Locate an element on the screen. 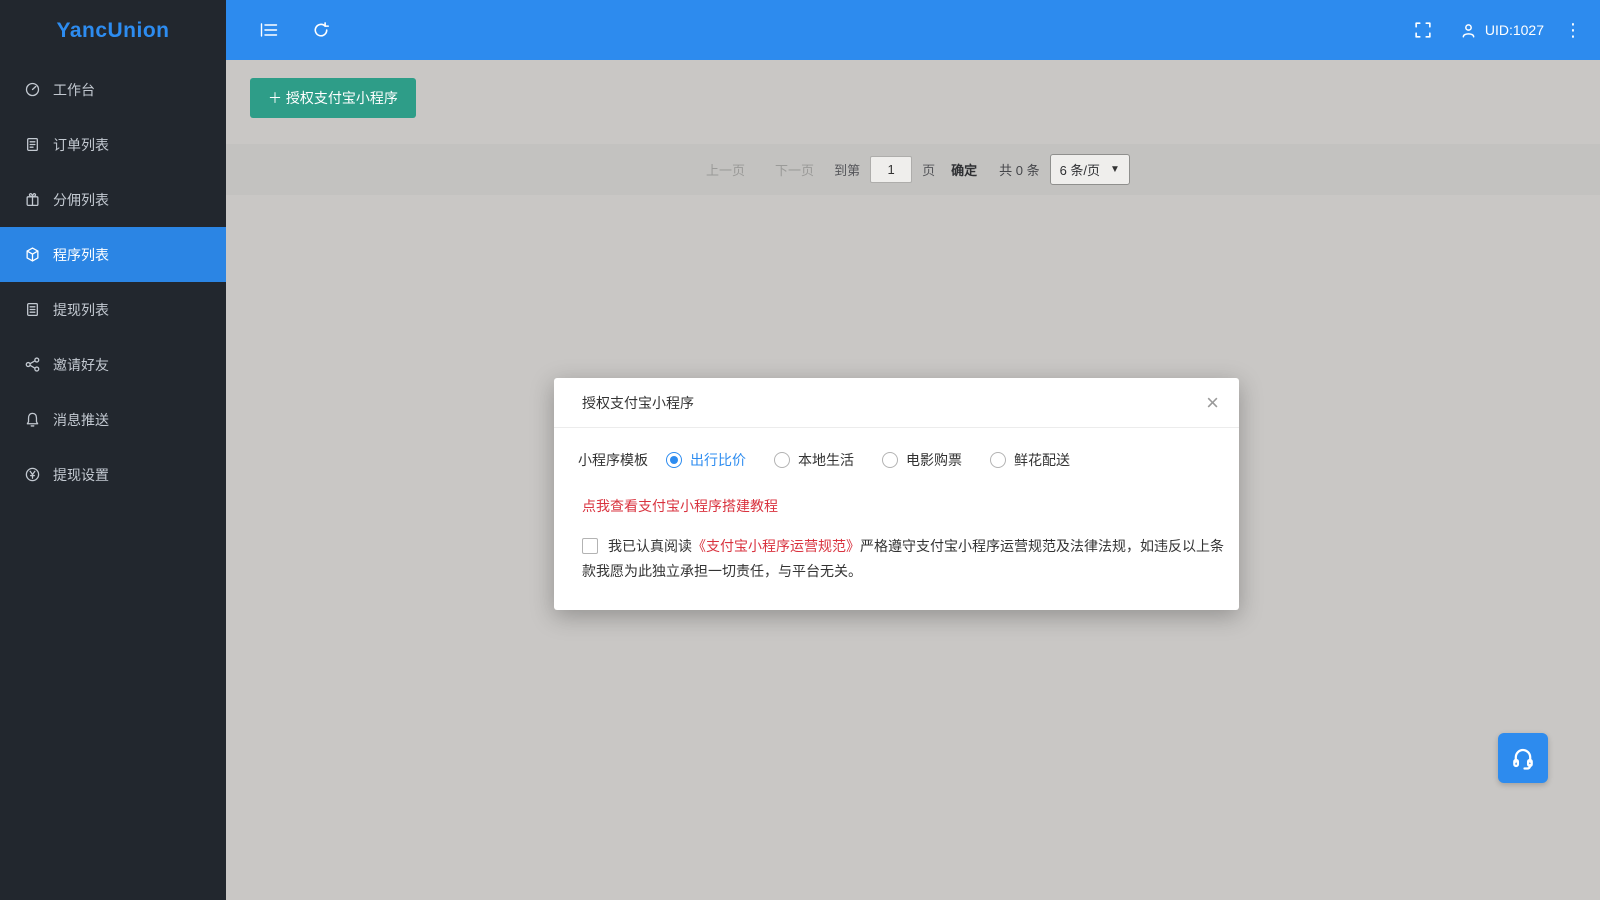 The width and height of the screenshot is (1600, 900). invite-friends-icon is located at coordinates (32, 365).